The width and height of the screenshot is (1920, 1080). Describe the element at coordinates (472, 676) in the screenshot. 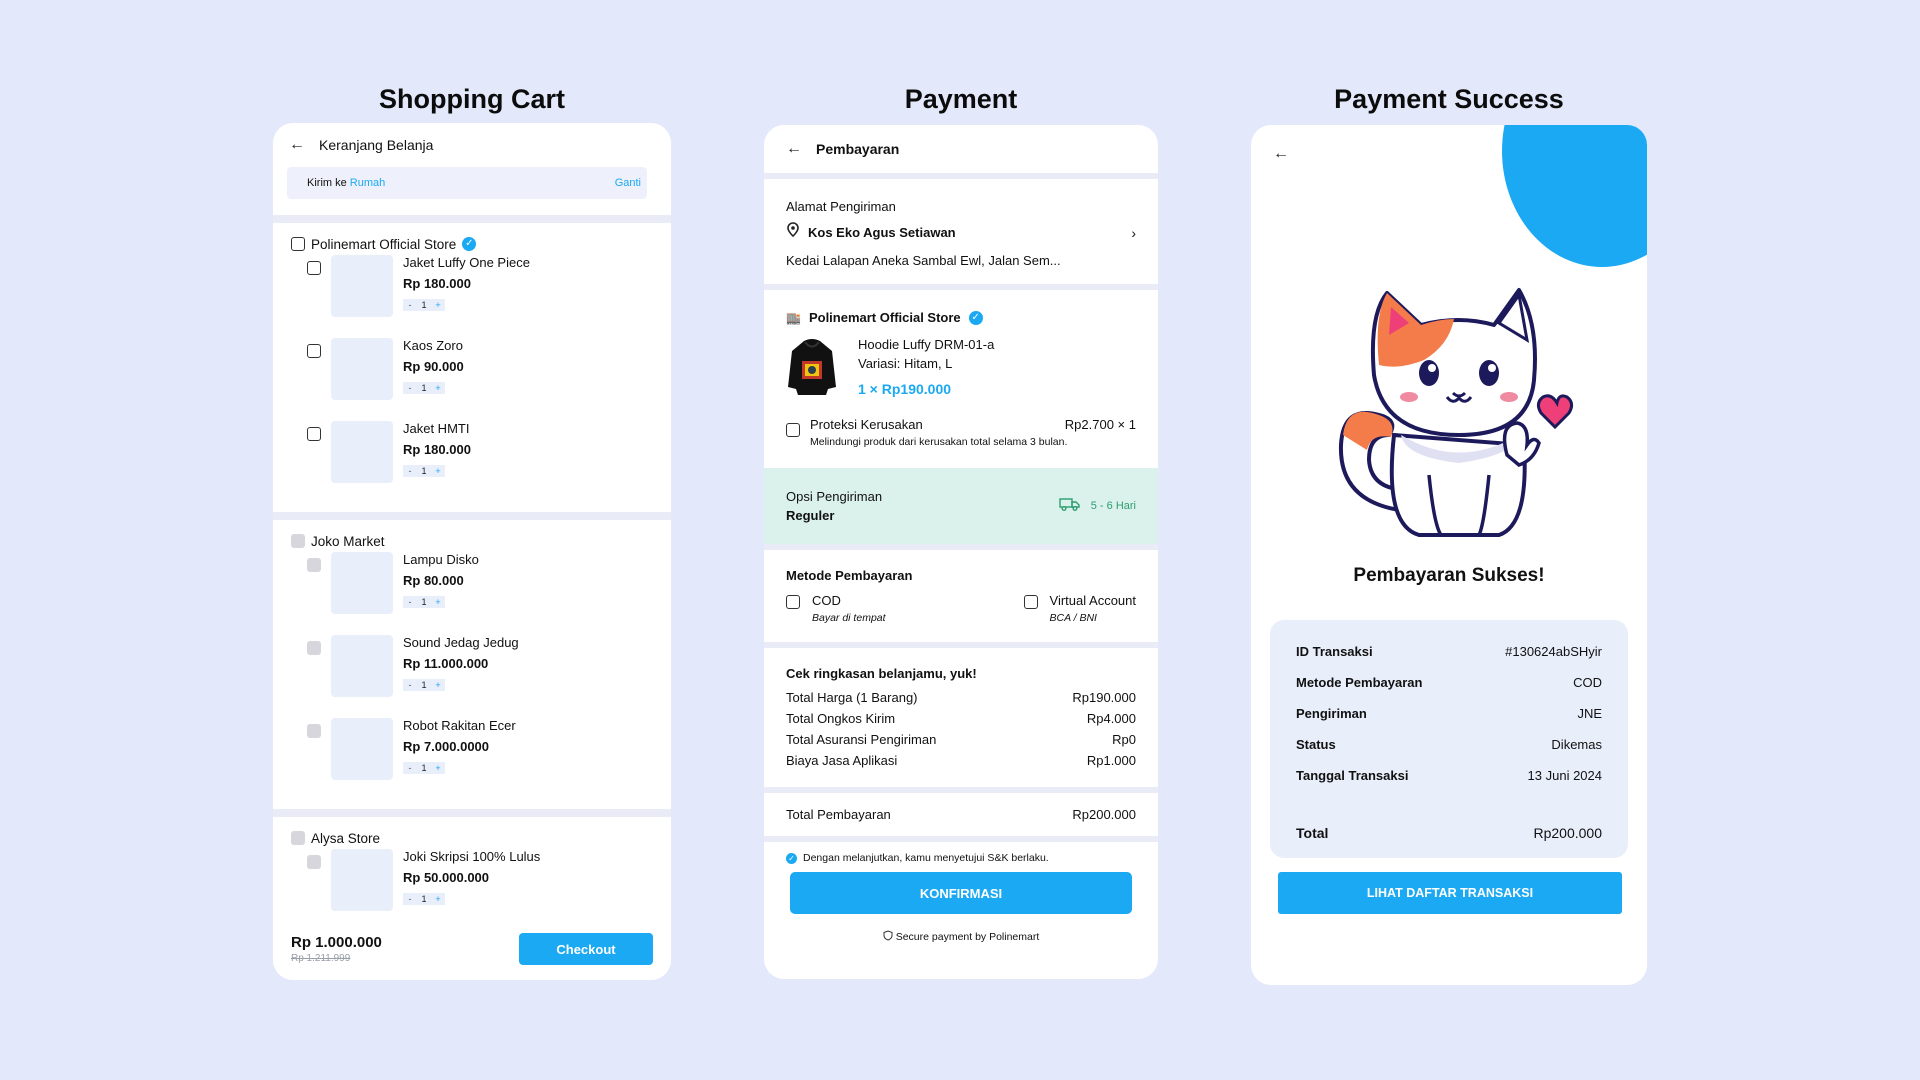

I see `cart-item: Sound Jedag Jedug Rp 11.000.000 - 1 +` at that location.